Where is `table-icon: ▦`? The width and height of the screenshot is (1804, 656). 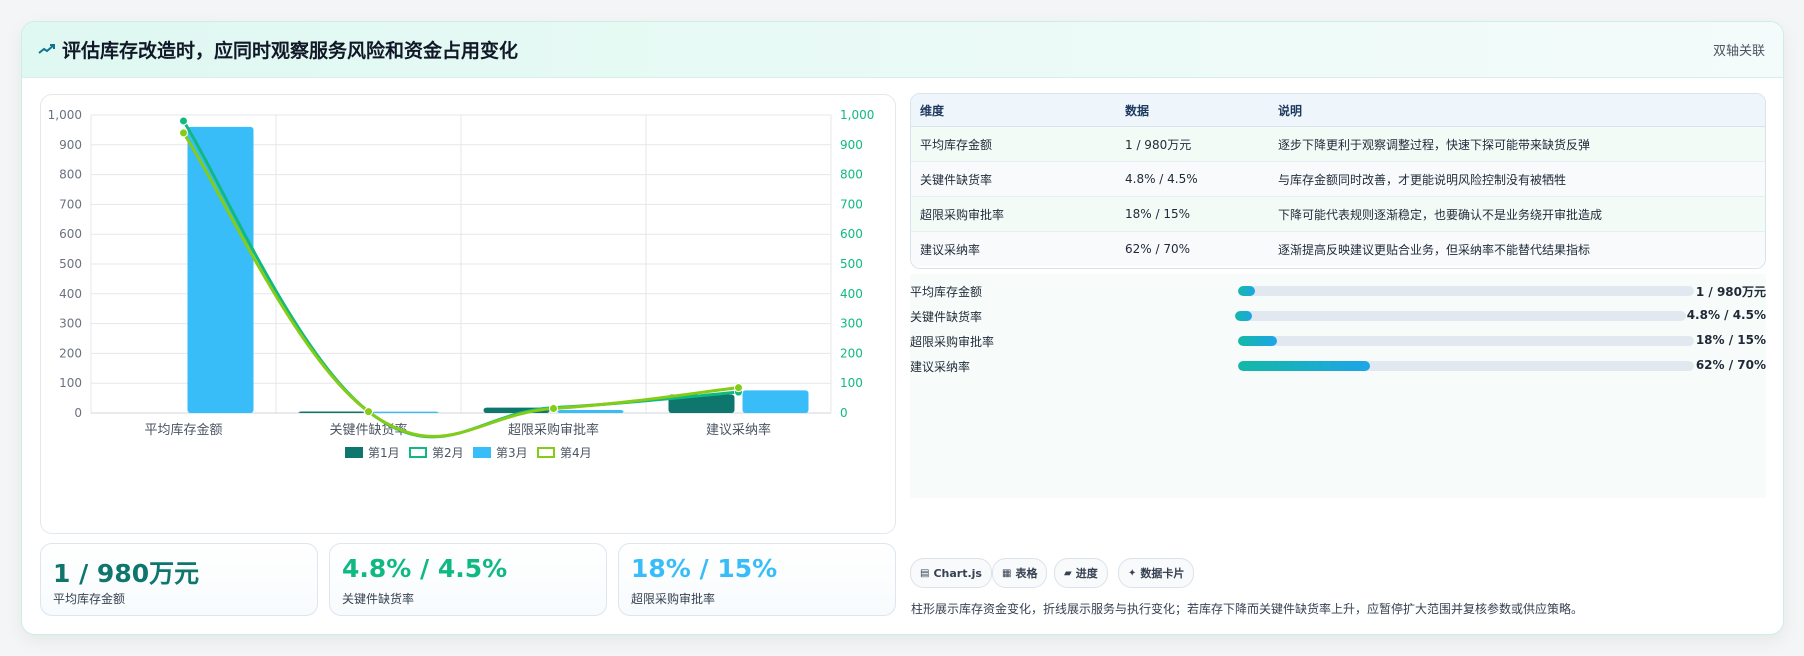
table-icon: ▦ is located at coordinates (1007, 573).